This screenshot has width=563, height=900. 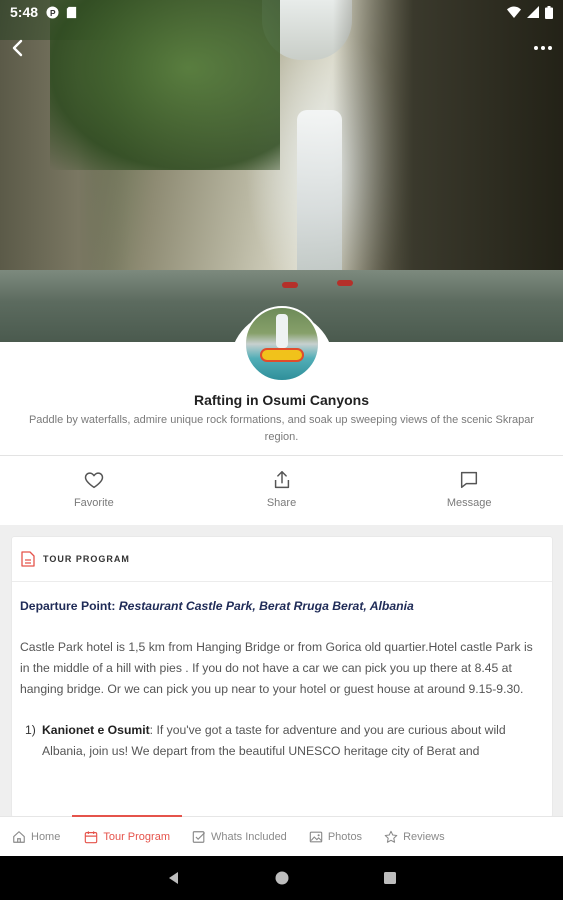 I want to click on back-button, so click(x=18, y=48).